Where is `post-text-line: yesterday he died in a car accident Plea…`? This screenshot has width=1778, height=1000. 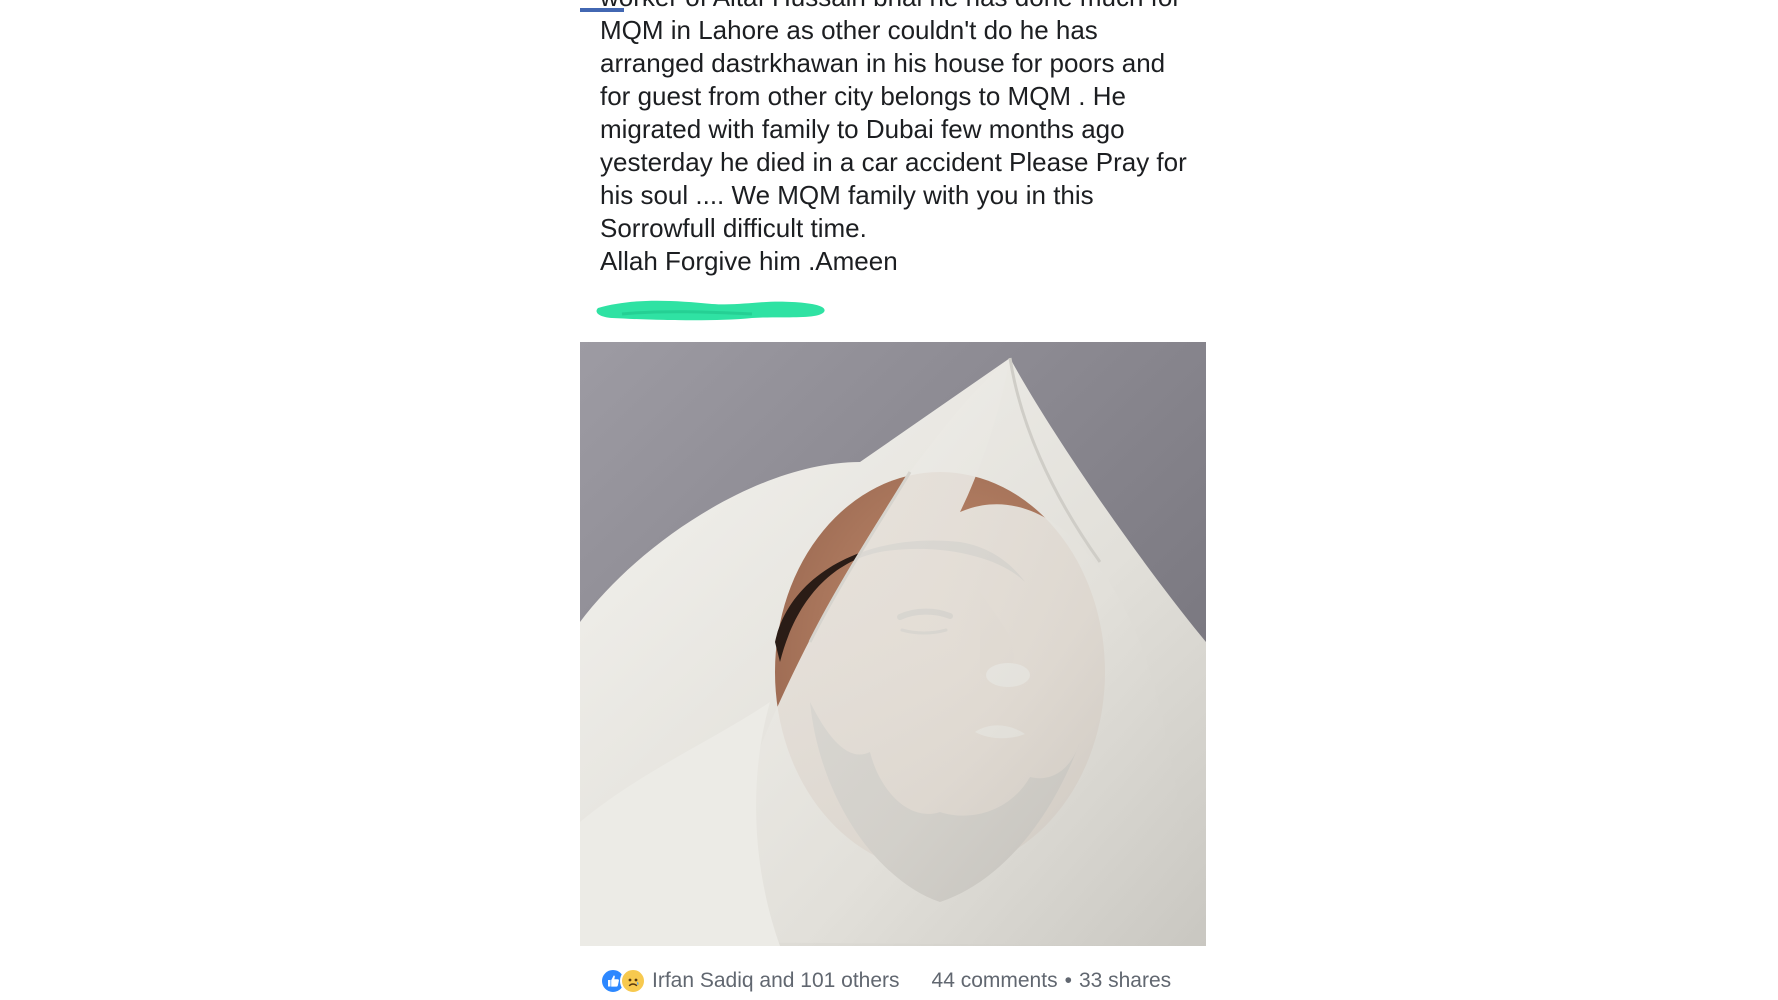 post-text-line: yesterday he died in a car accident Plea… is located at coordinates (893, 162).